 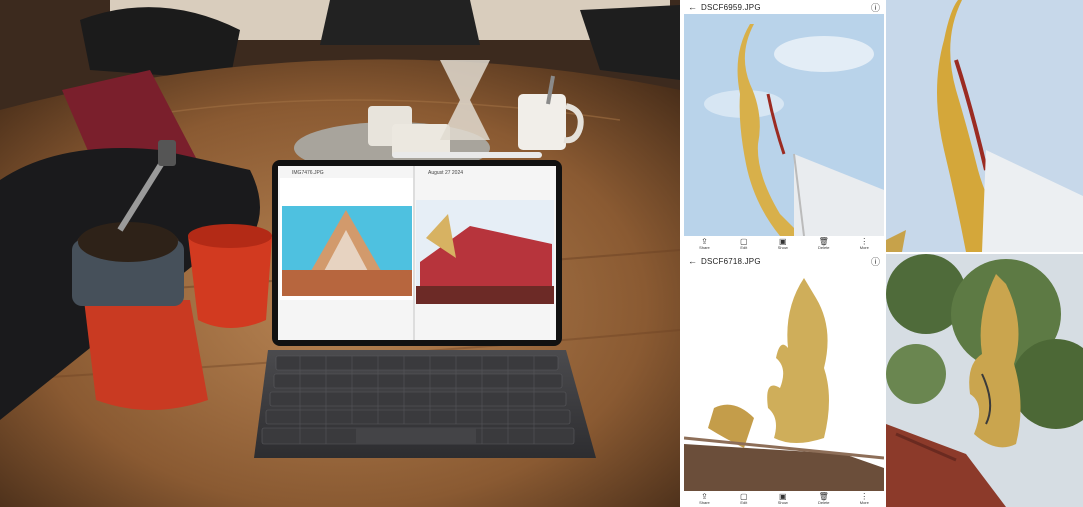 I want to click on tablet-left-title: IMG7476.JPG, so click(x=308, y=173).